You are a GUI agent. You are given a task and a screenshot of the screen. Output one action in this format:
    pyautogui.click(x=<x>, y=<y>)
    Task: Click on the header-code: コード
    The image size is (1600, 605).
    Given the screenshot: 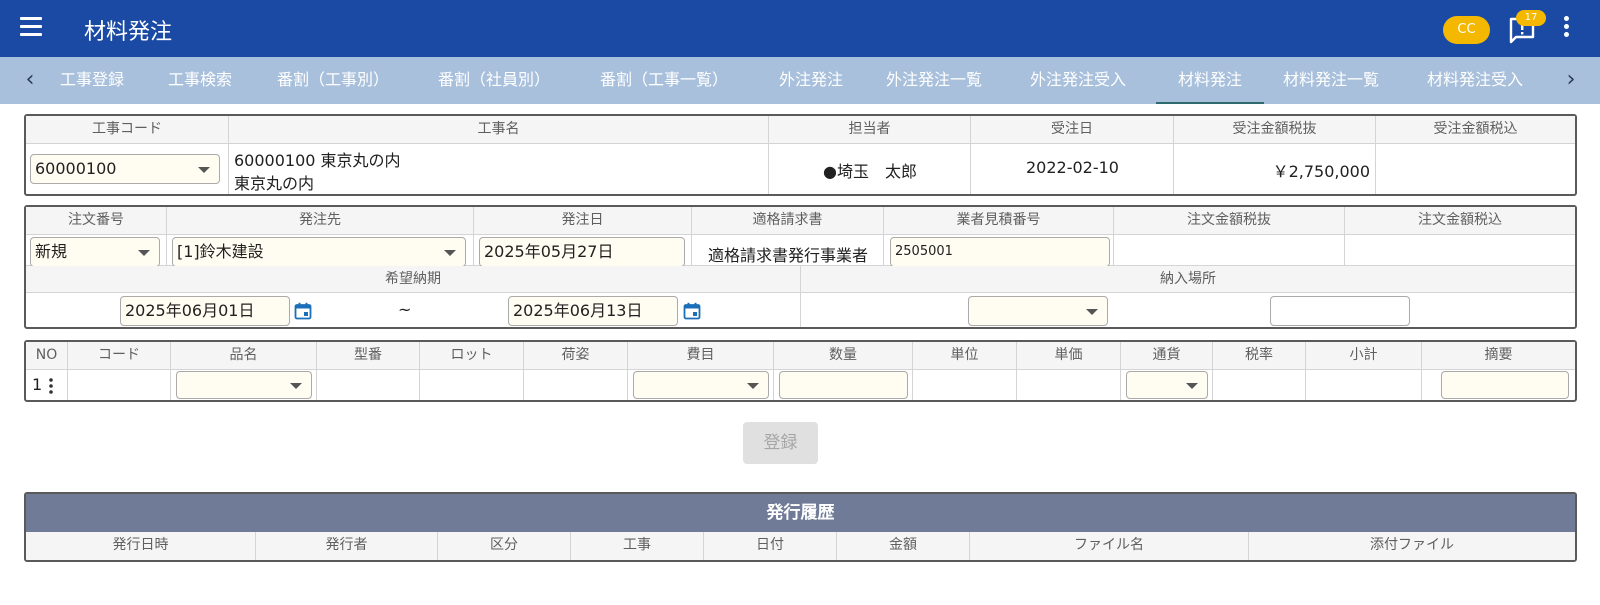 What is the action you would take?
    pyautogui.click(x=119, y=356)
    